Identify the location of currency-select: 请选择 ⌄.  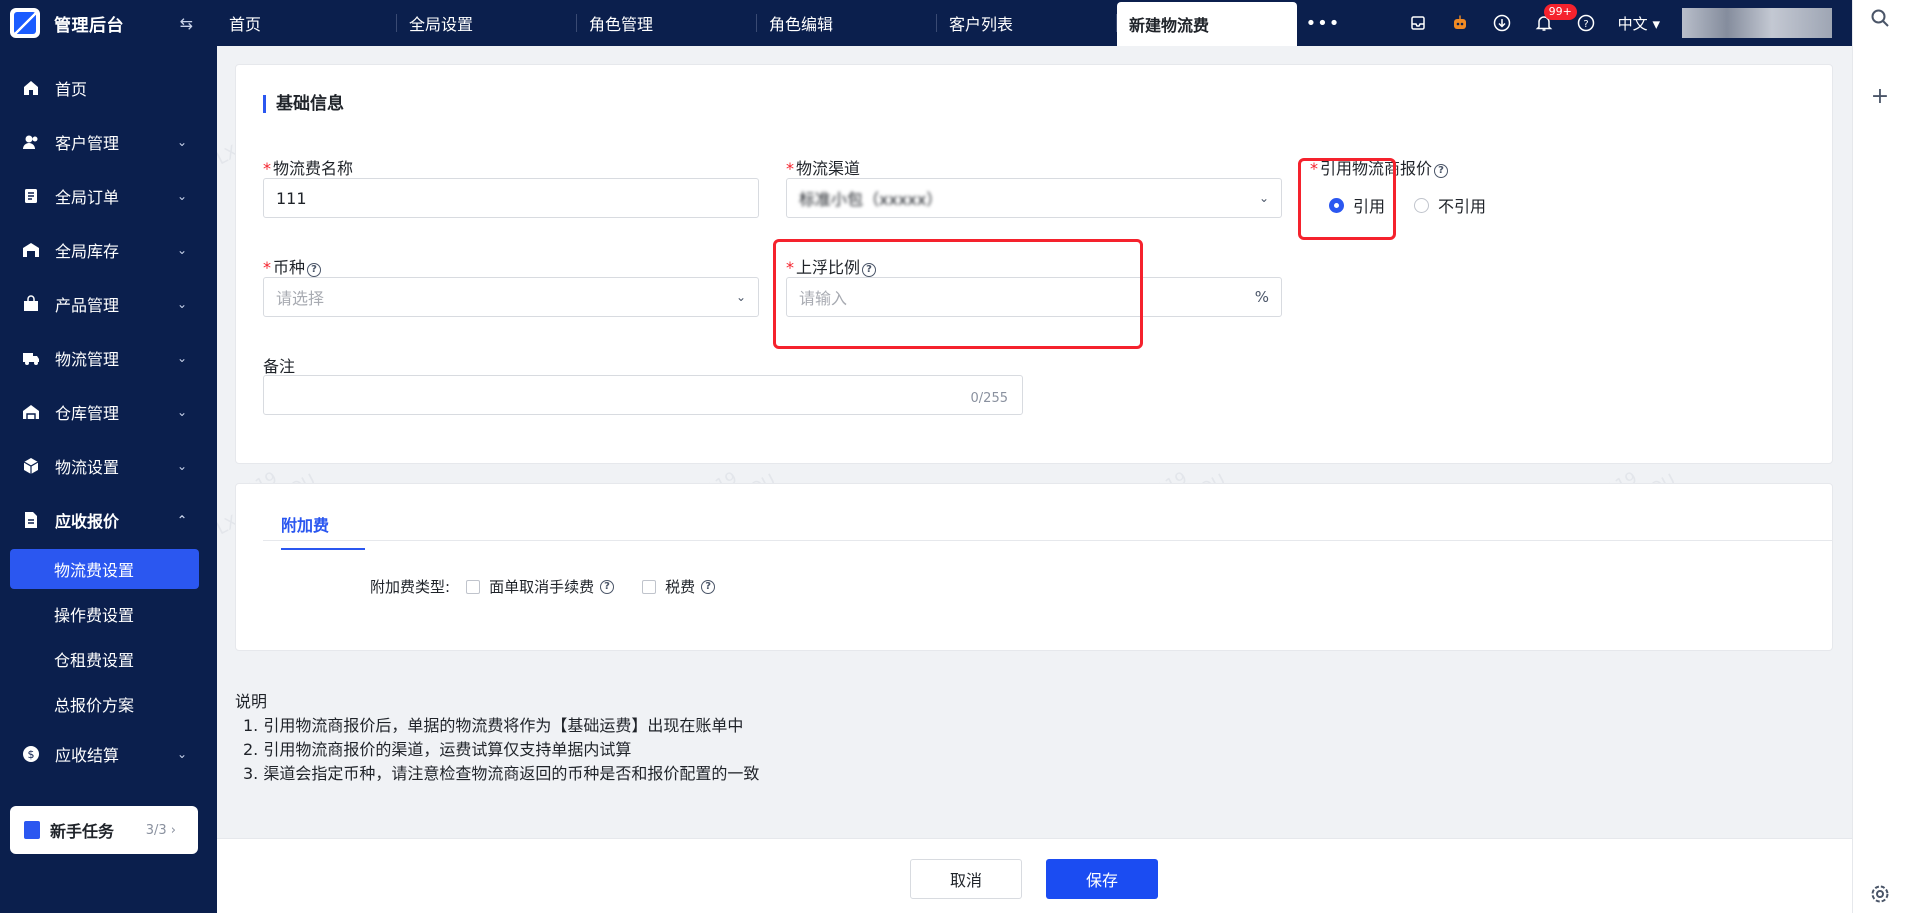
(511, 297).